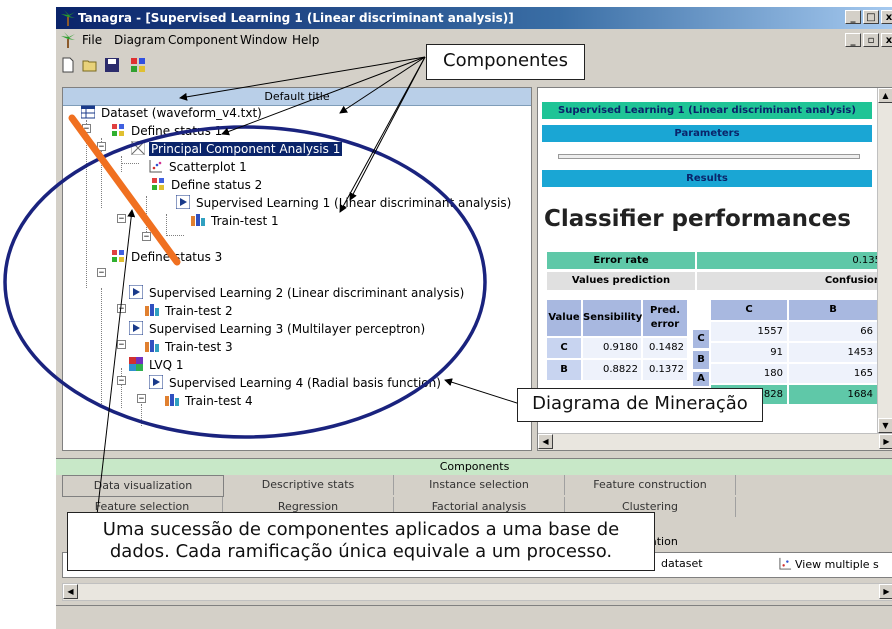 The width and height of the screenshot is (892, 629). What do you see at coordinates (833, 310) in the screenshot?
I see `conf-col-header: B` at bounding box center [833, 310].